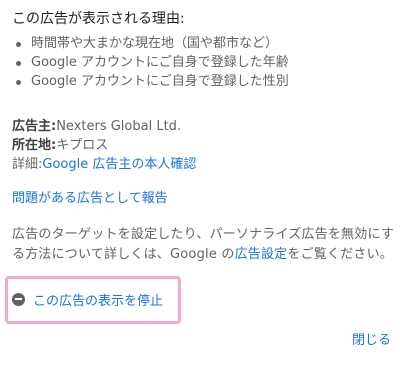  Describe the element at coordinates (98, 301) in the screenshot. I see `stop-seeing-ad-label: この広告の表示を停止` at that location.